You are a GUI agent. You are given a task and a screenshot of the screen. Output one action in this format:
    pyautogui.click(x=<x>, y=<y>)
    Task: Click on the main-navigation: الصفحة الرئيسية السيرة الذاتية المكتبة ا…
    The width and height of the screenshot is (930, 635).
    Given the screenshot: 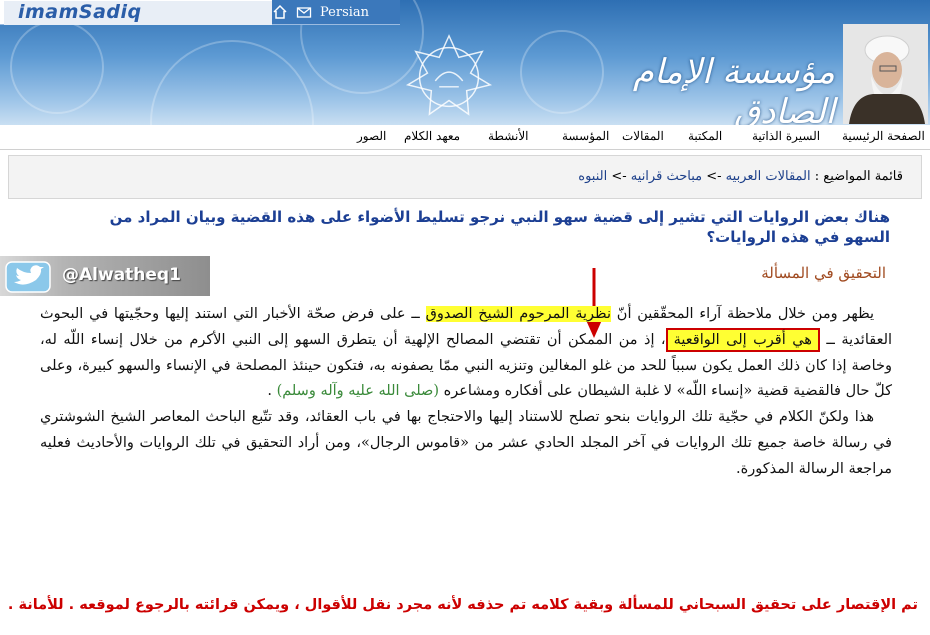 What is the action you would take?
    pyautogui.click(x=465, y=137)
    